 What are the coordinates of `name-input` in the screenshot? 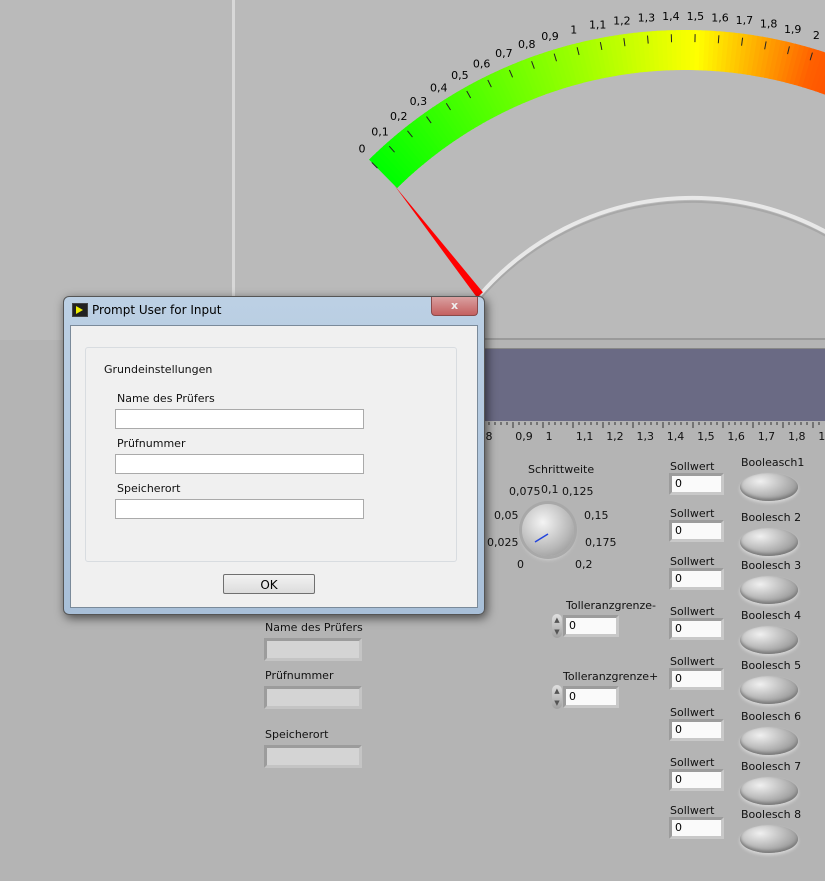 It's located at (239, 419).